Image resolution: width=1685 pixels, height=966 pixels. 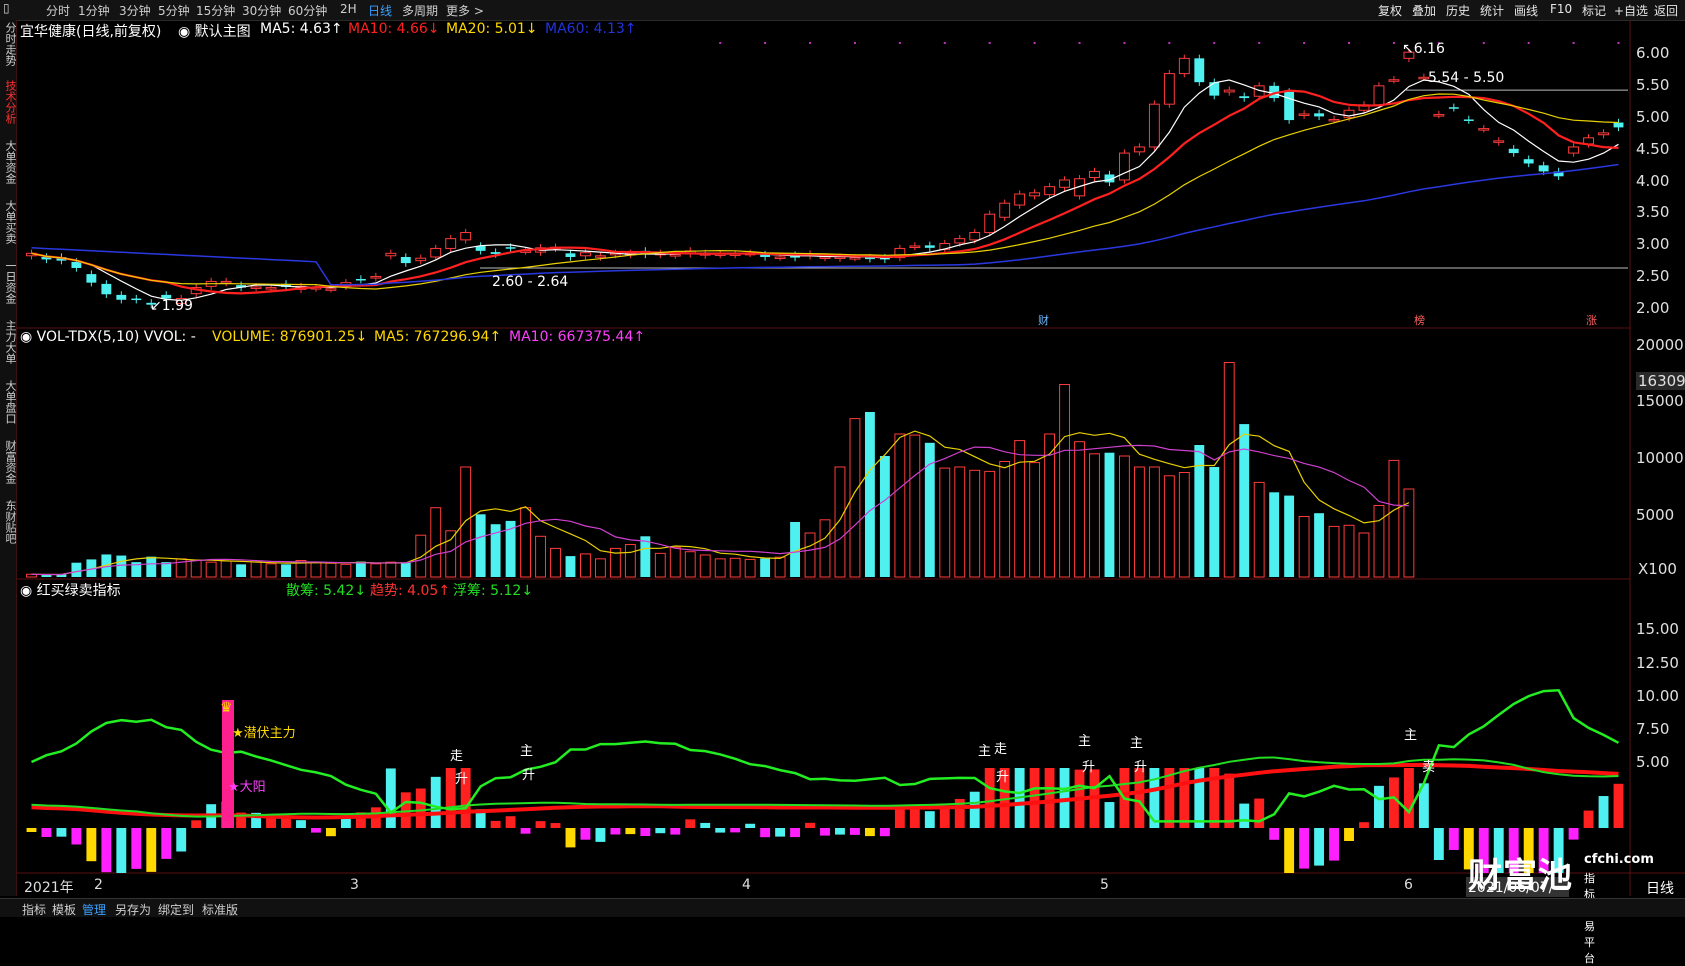 What do you see at coordinates (1001, 749) in the screenshot?
I see `exit-signal-label: 走` at bounding box center [1001, 749].